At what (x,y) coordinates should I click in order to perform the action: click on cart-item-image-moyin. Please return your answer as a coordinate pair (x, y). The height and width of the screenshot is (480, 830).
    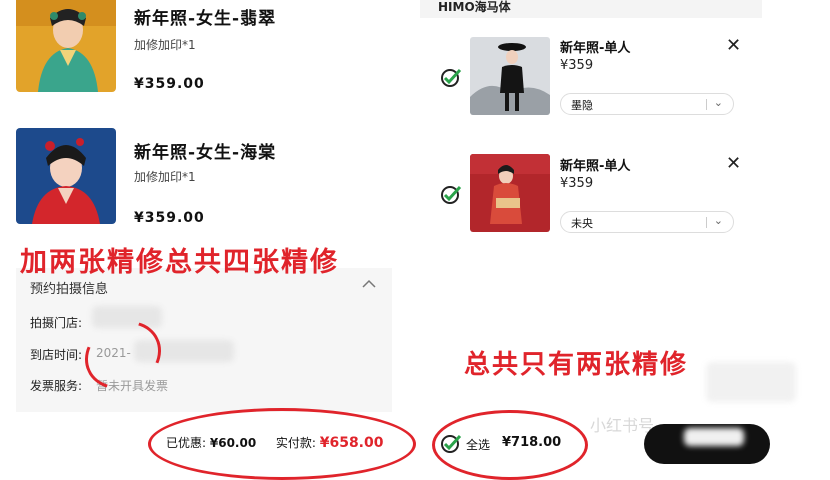
    Looking at the image, I should click on (510, 76).